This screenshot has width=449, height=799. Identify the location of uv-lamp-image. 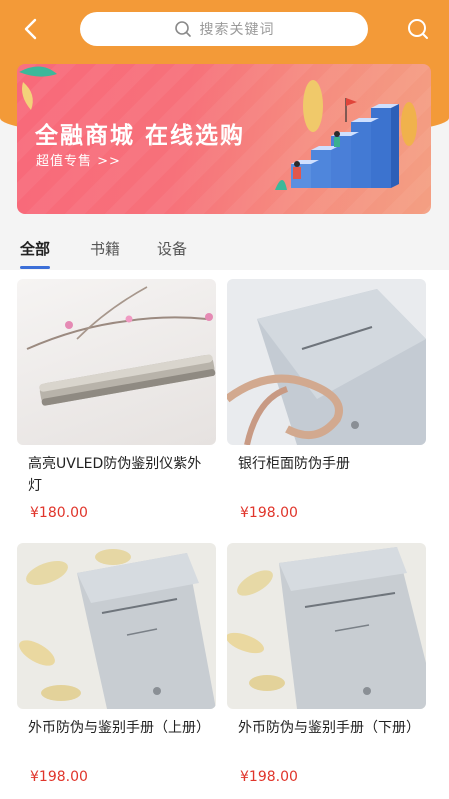
(121, 346).